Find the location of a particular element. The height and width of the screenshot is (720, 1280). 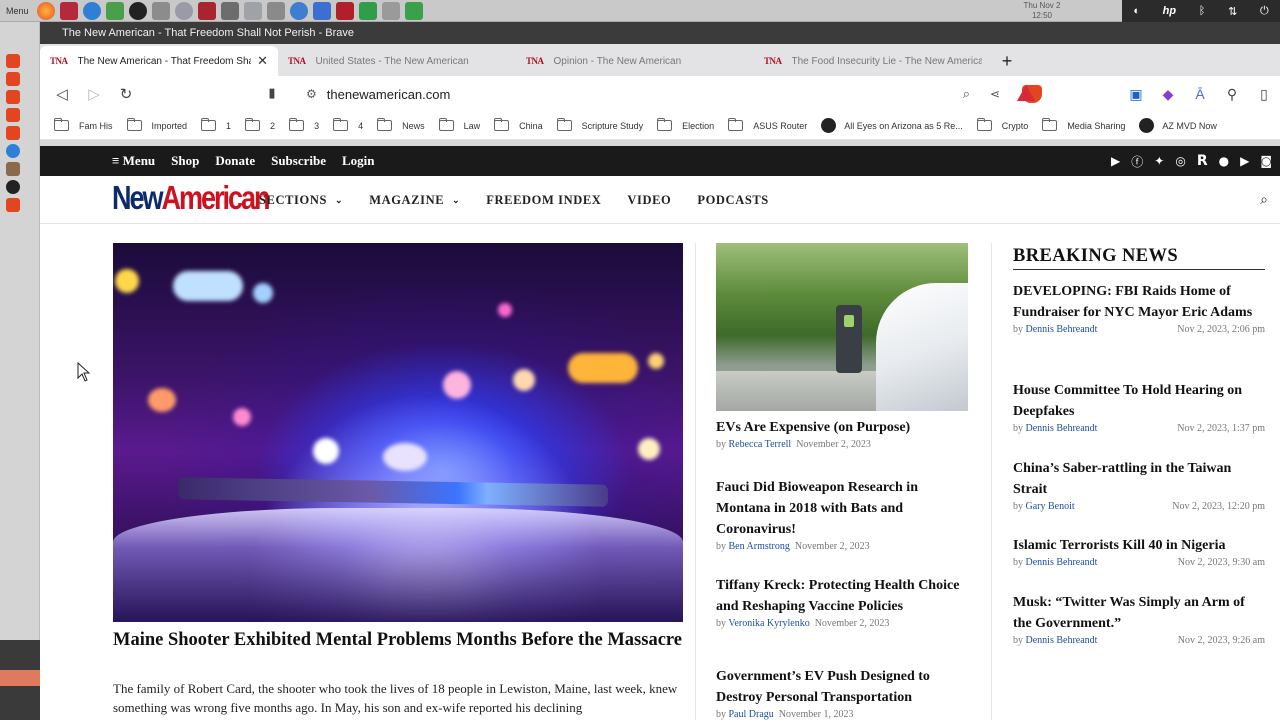

reload-button: ↻ is located at coordinates (126, 94).